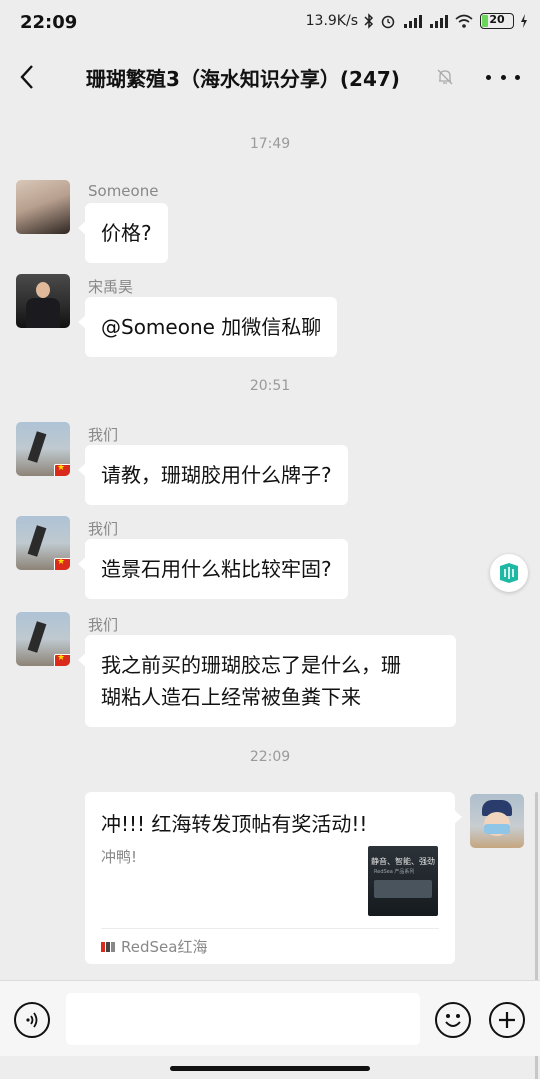 The width and height of the screenshot is (540, 1079). I want to click on bluetooth-icon, so click(369, 21).